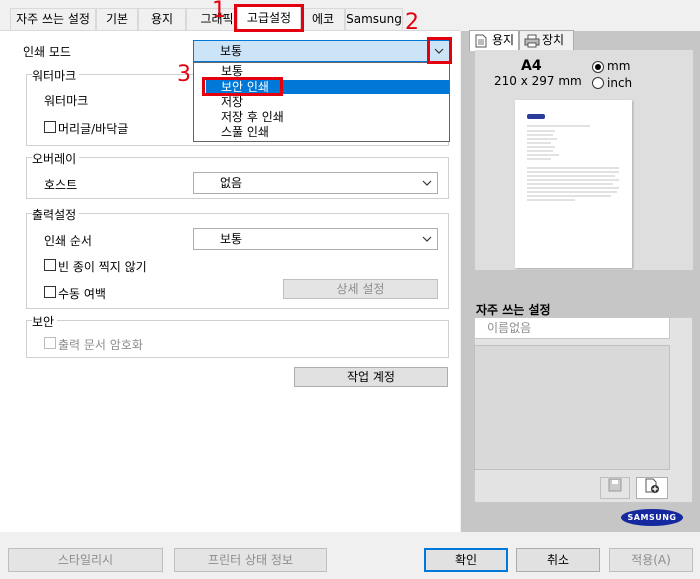 The height and width of the screenshot is (579, 700). Describe the element at coordinates (250, 560) in the screenshot. I see `printer-status-button: 프린터 상태 정보` at that location.